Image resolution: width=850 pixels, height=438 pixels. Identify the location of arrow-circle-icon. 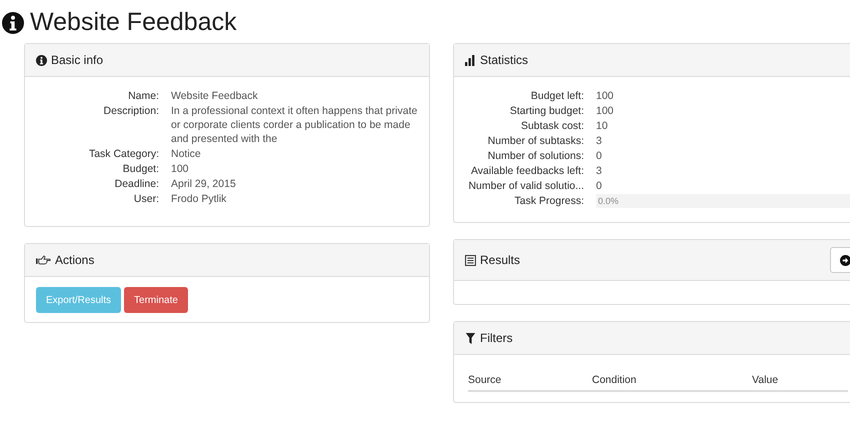
(845, 260).